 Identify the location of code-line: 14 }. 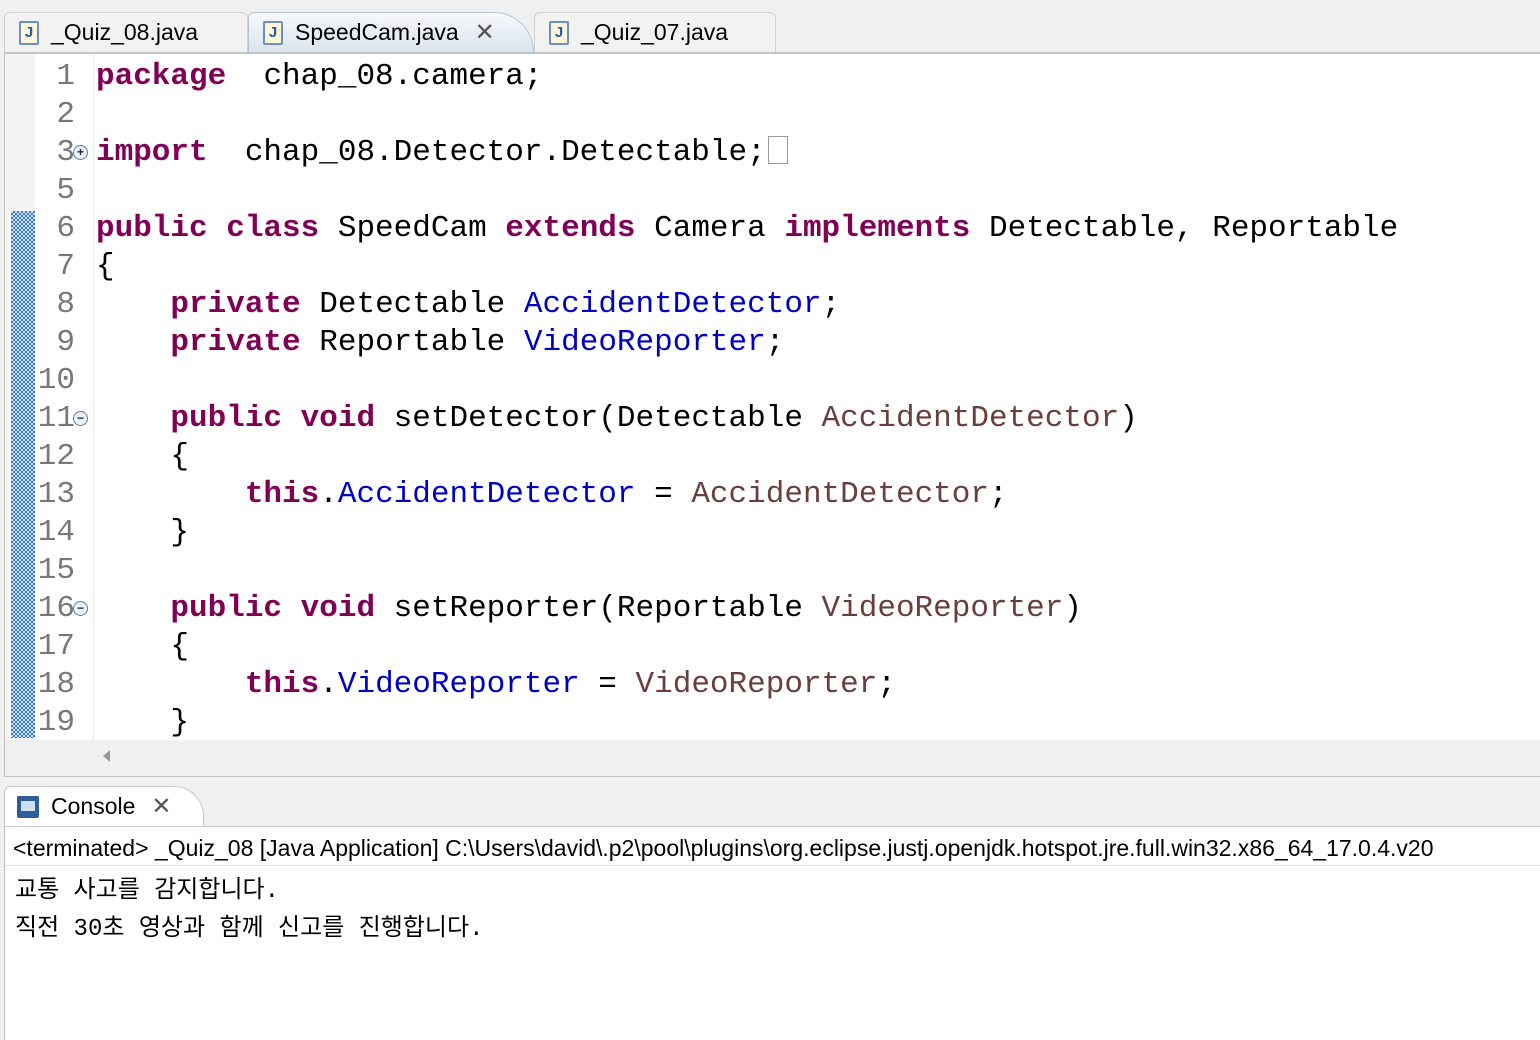
(772, 533).